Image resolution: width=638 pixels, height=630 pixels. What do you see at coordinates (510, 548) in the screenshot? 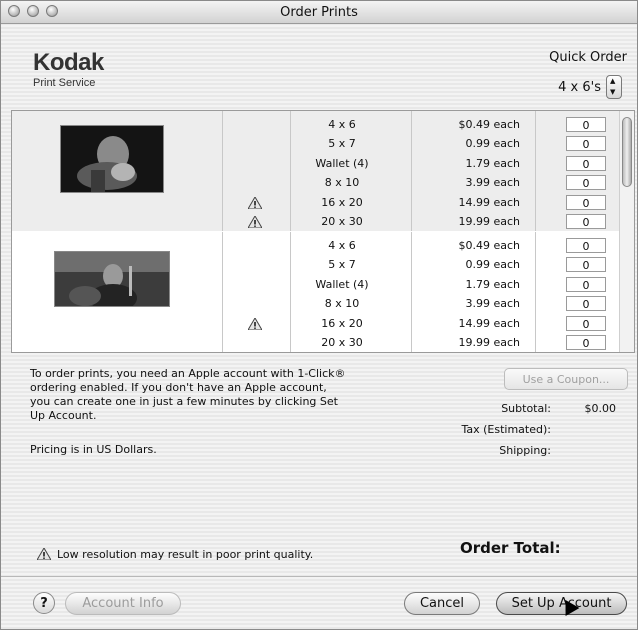
I see `order-total-label: Order Total:` at bounding box center [510, 548].